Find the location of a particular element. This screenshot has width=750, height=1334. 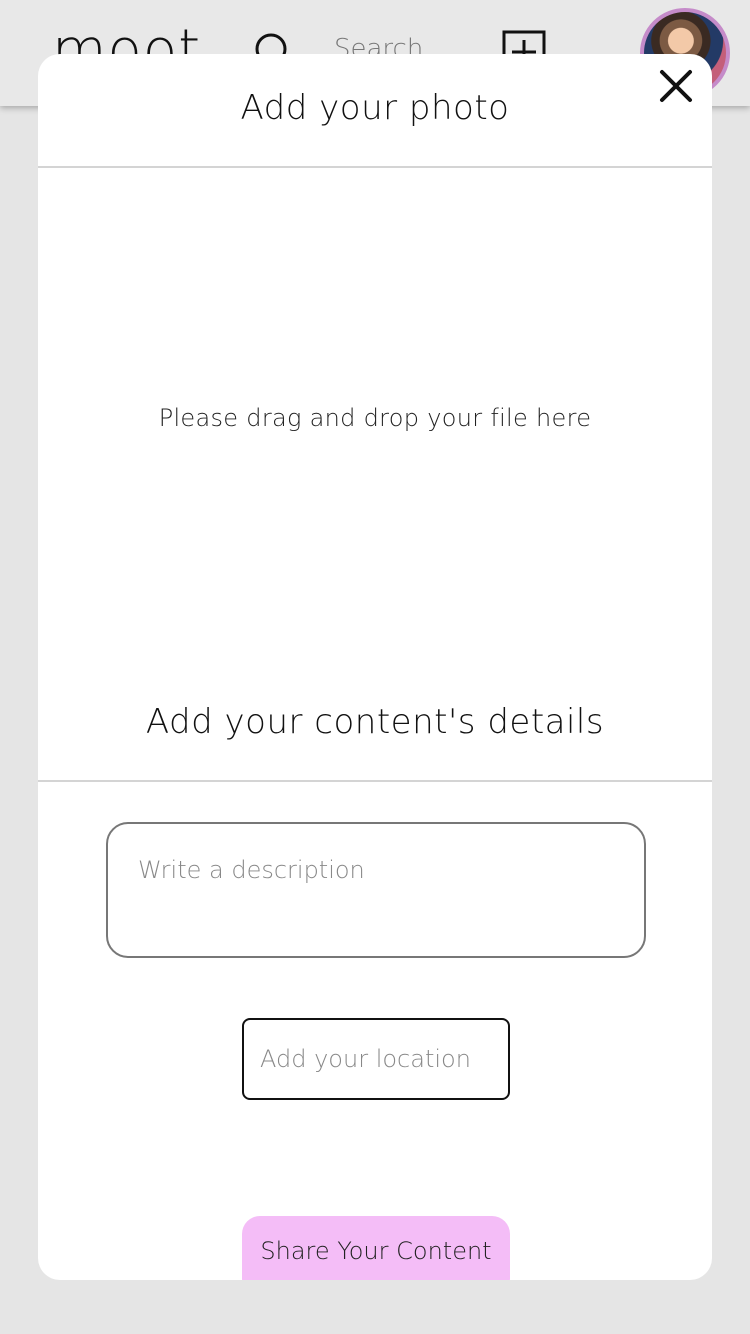

photo-section-title: Add your photo is located at coordinates (375, 108).